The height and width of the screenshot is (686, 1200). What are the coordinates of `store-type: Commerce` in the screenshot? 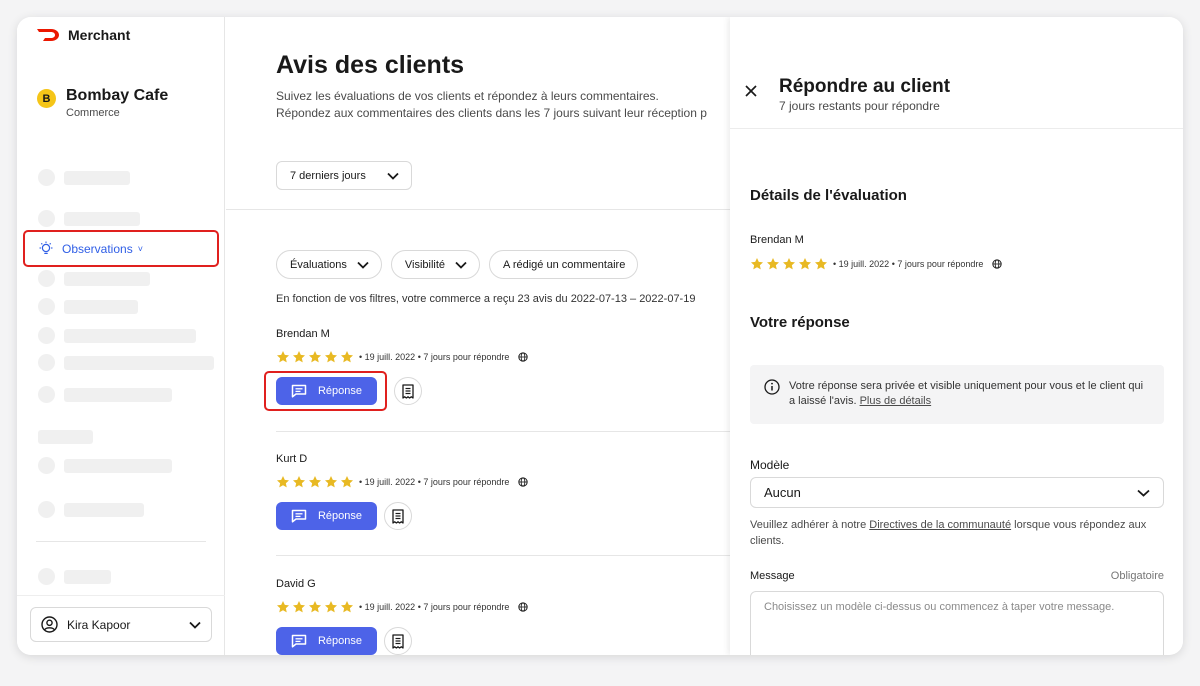 It's located at (93, 113).